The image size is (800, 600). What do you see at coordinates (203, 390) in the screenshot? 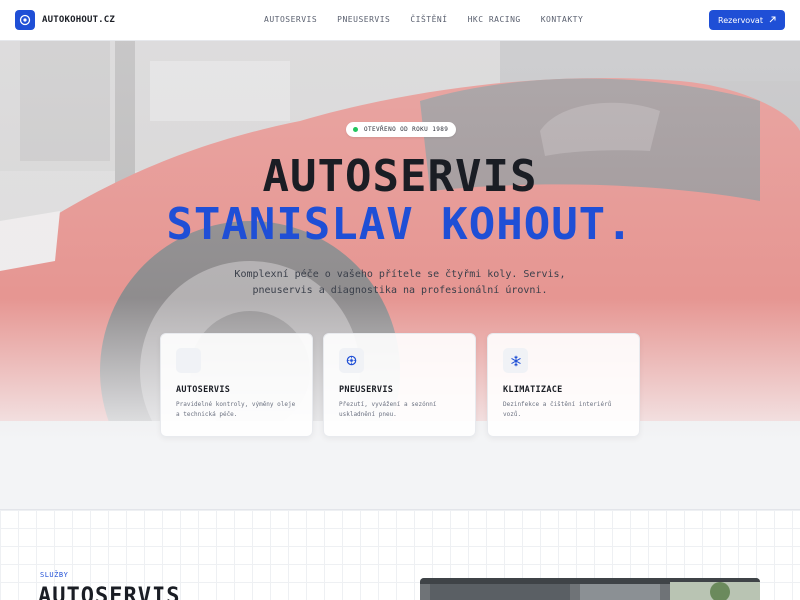
I see `service-card-title: AUTOSERVIS` at bounding box center [203, 390].